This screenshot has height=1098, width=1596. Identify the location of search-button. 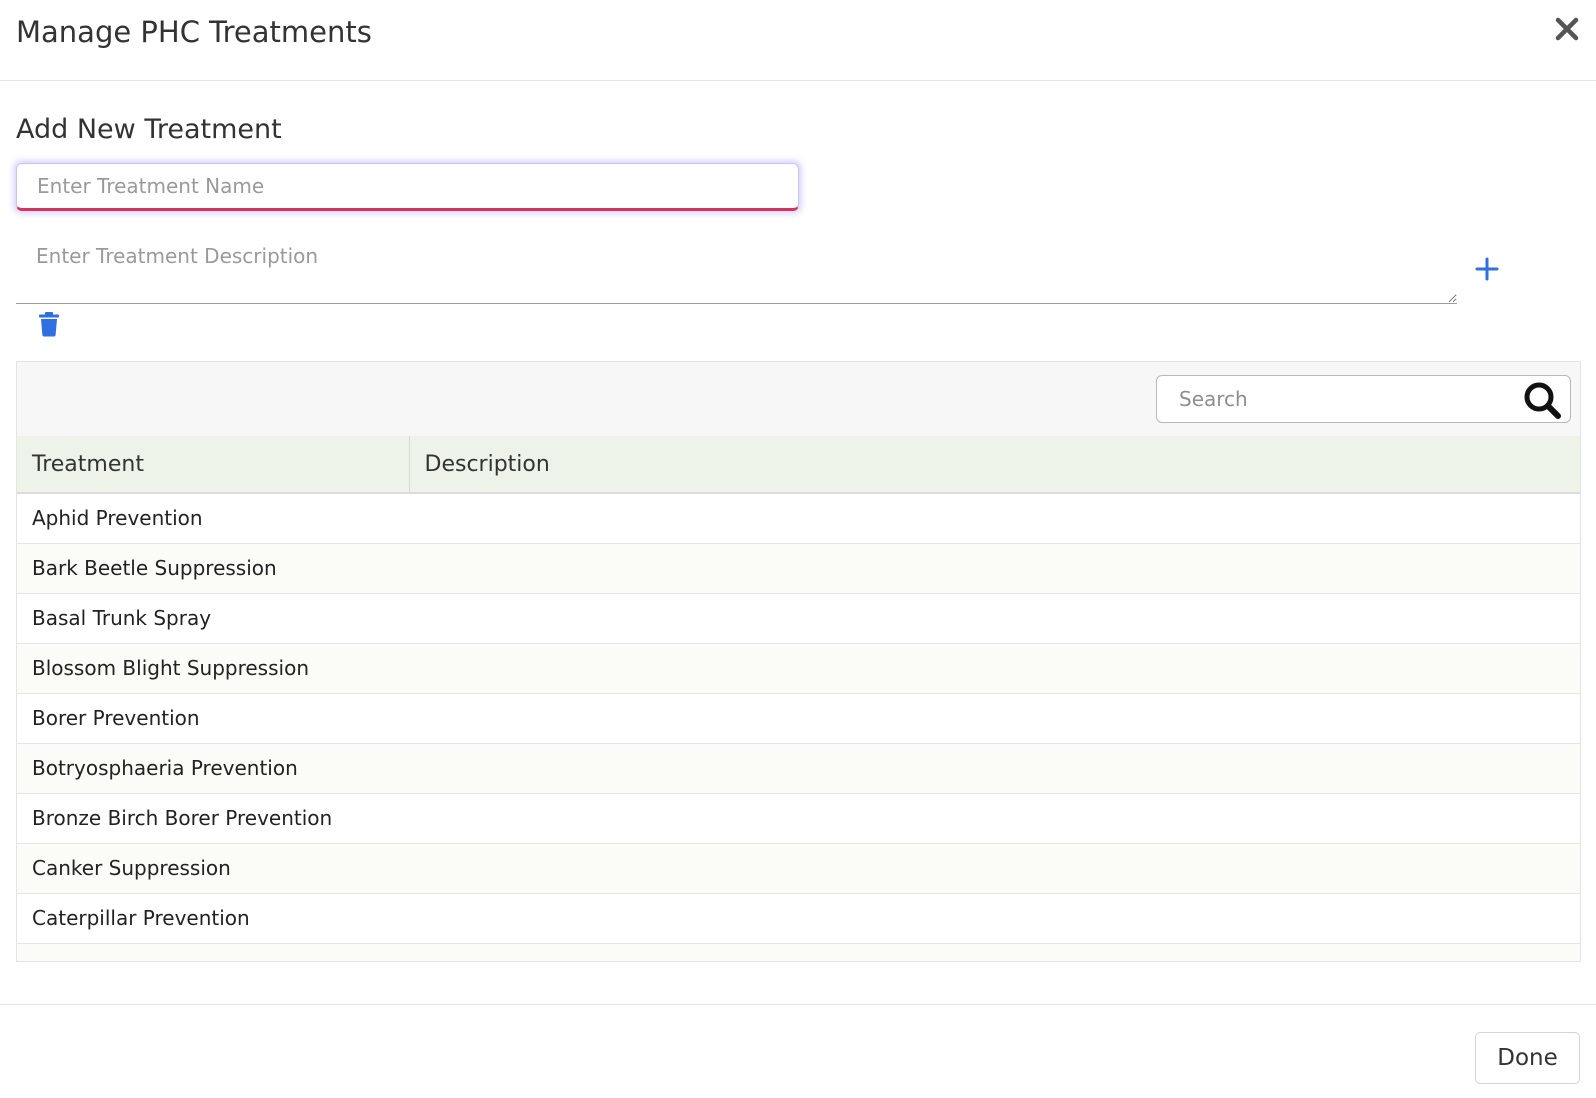
(1542, 400).